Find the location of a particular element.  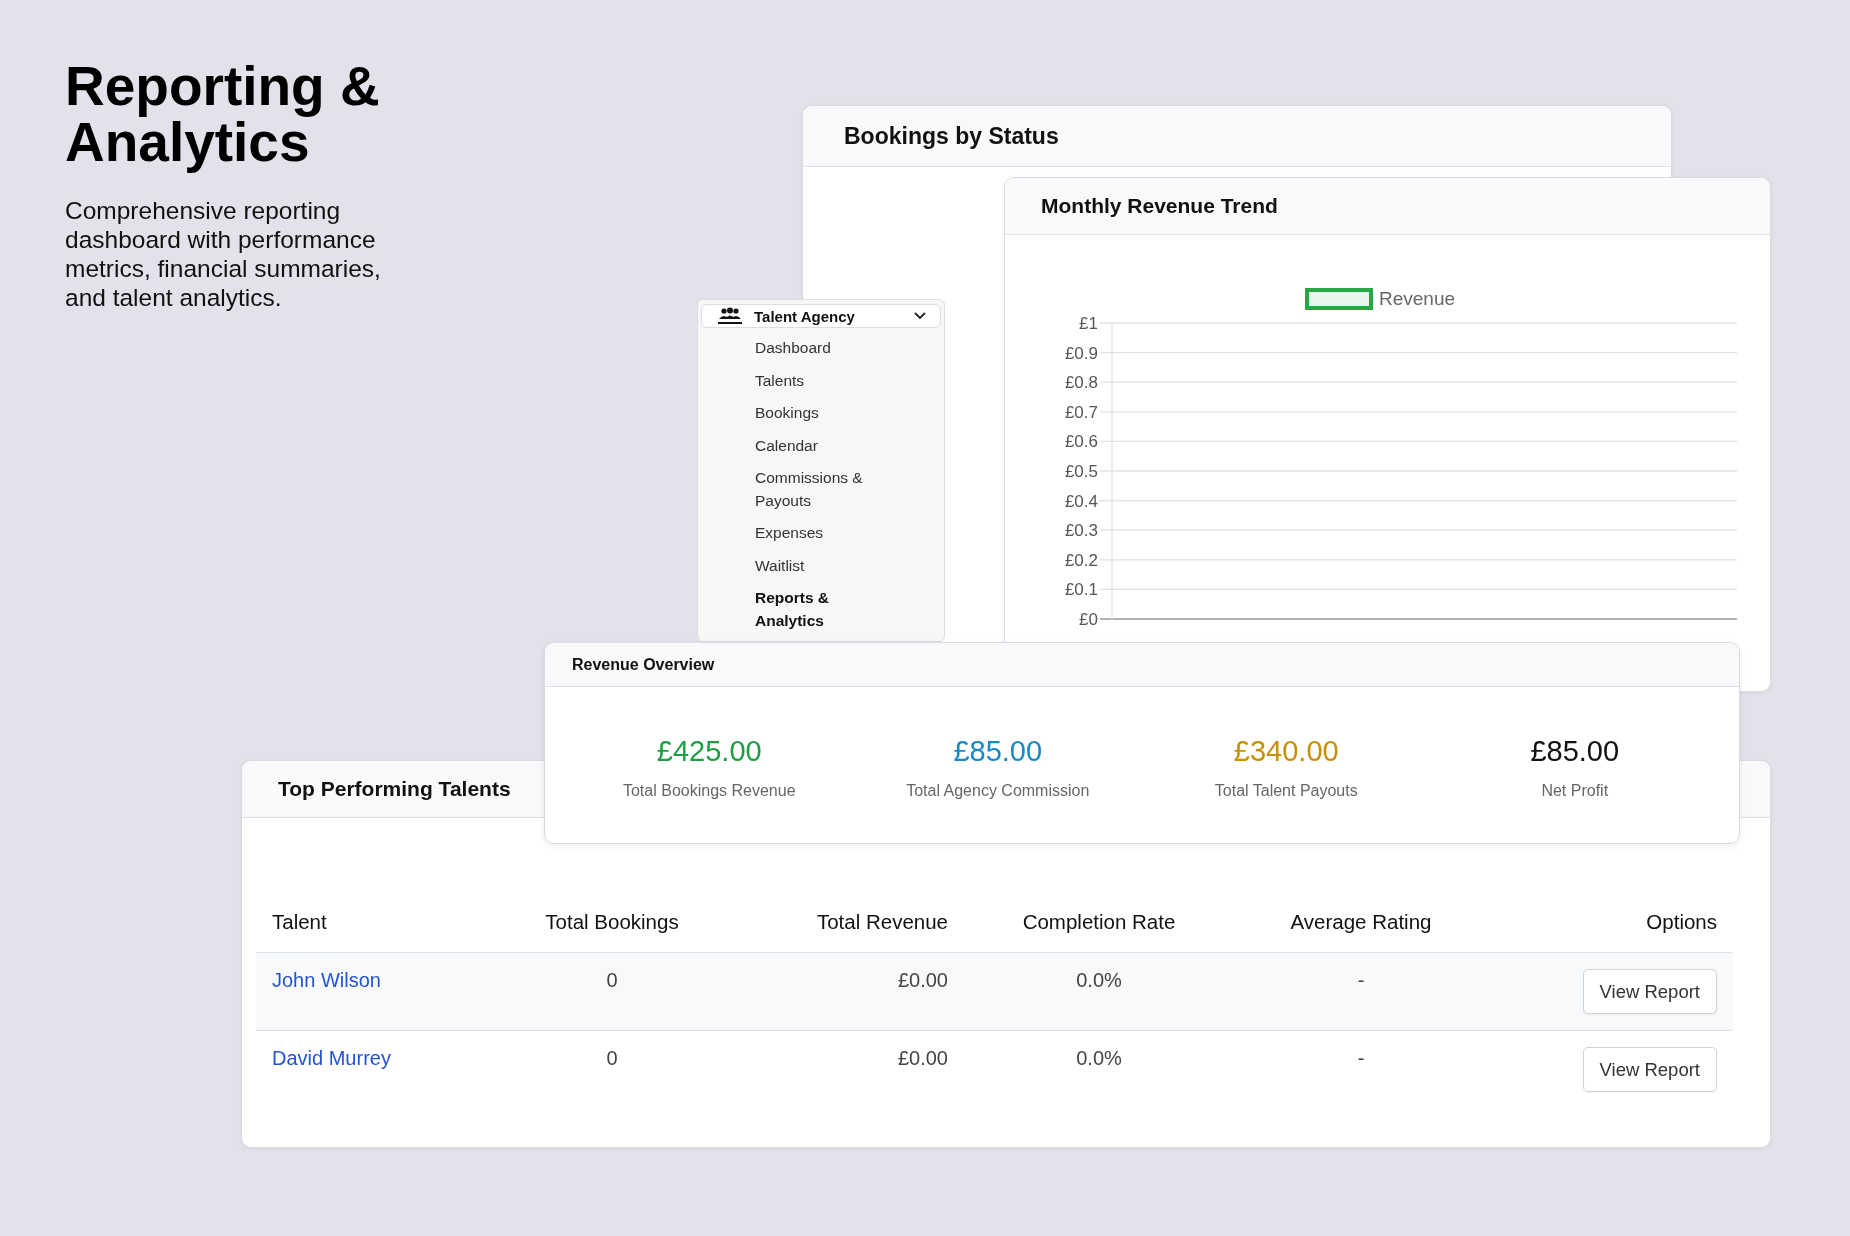

sidebar-item: Dashboard is located at coordinates (801, 348).